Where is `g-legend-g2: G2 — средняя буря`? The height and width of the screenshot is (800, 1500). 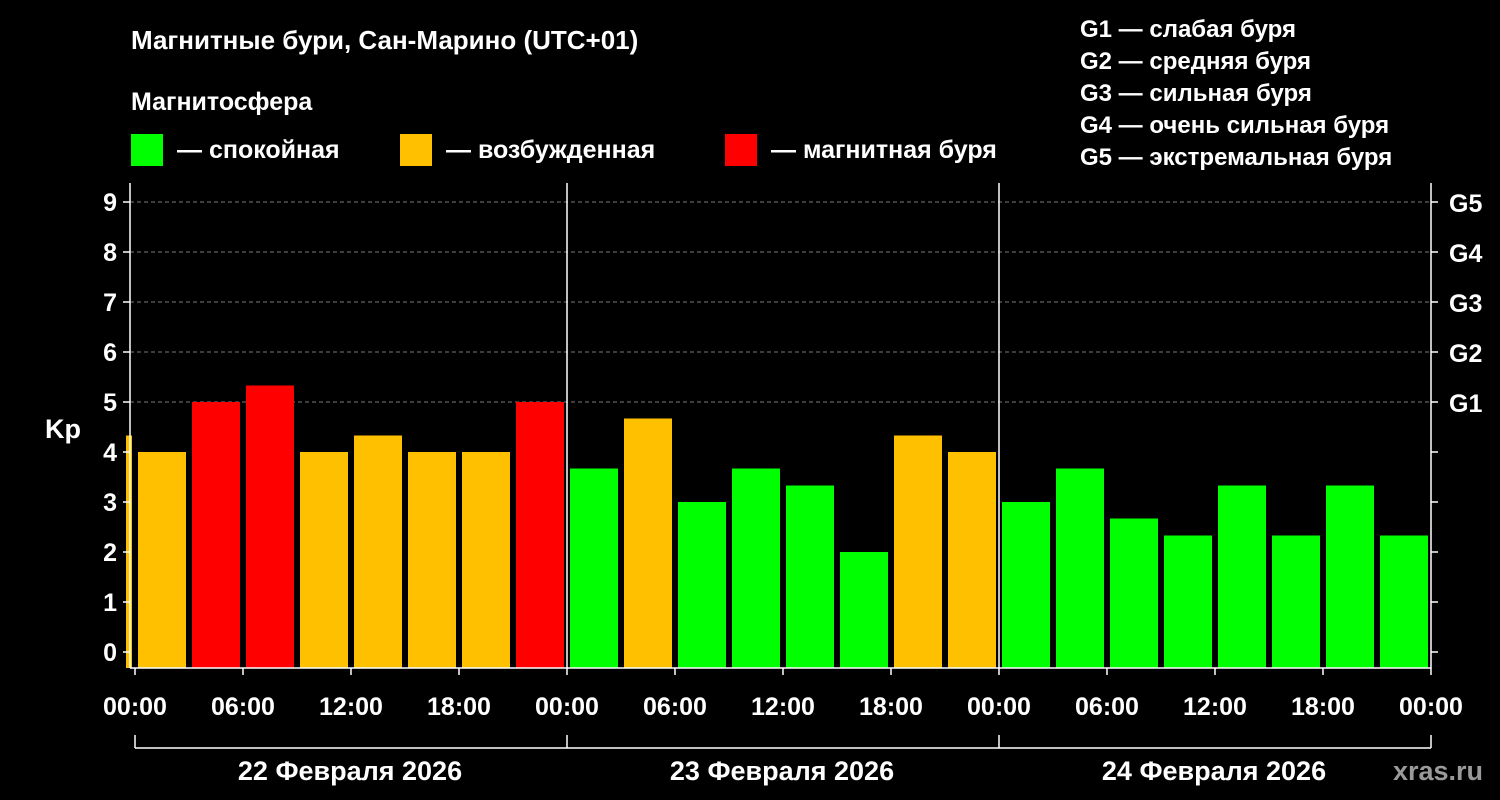 g-legend-g2: G2 — средняя буря is located at coordinates (1195, 61).